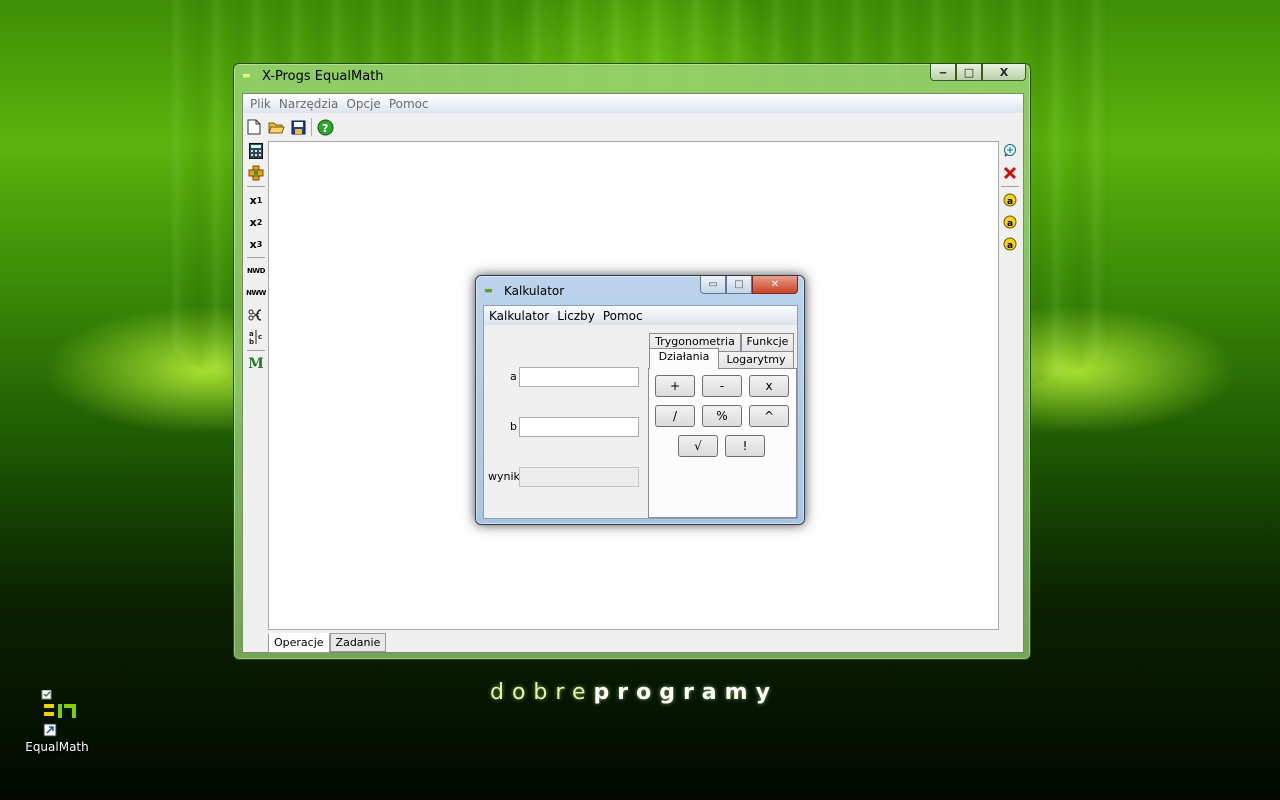  What do you see at coordinates (253, 200) in the screenshot?
I see `power-1-base: x` at bounding box center [253, 200].